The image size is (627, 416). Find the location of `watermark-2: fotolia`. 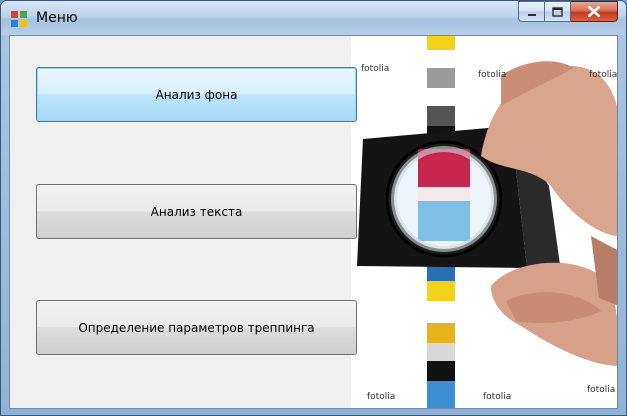

watermark-2: fotolia is located at coordinates (492, 75).